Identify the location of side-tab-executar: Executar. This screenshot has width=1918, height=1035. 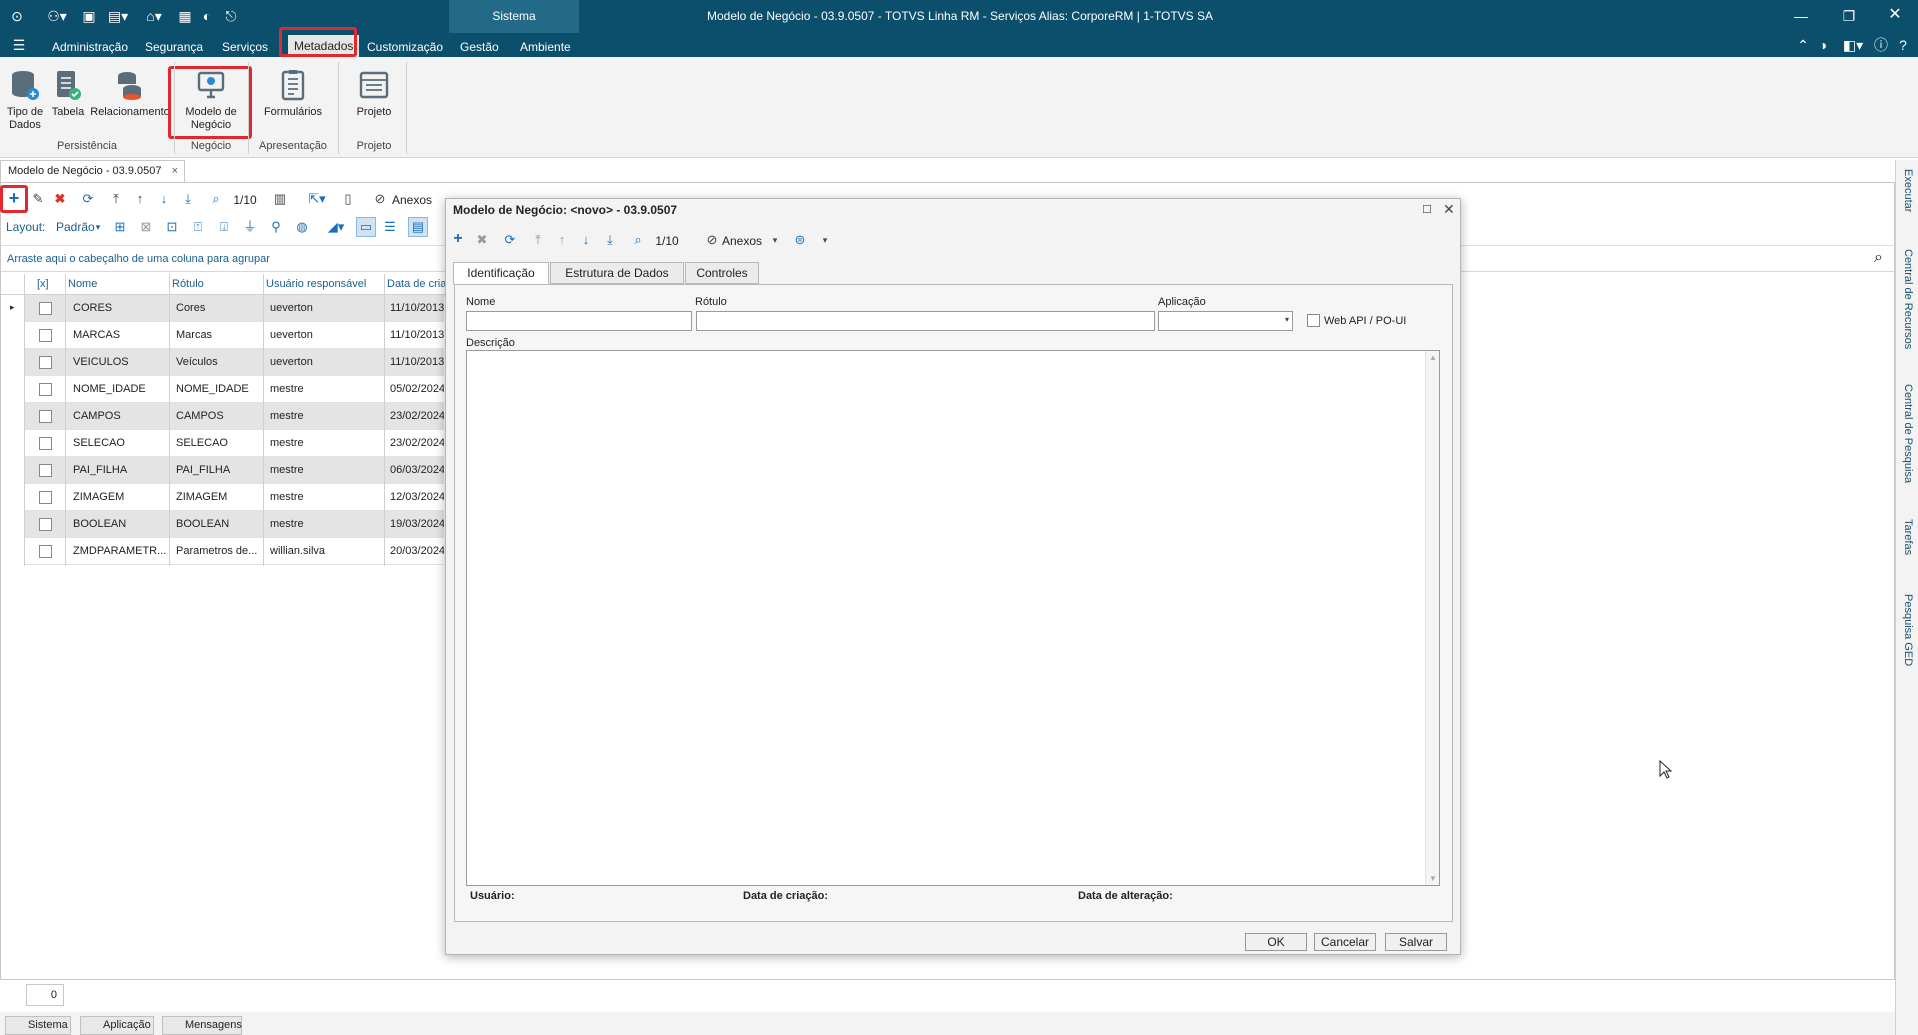
(1908, 200).